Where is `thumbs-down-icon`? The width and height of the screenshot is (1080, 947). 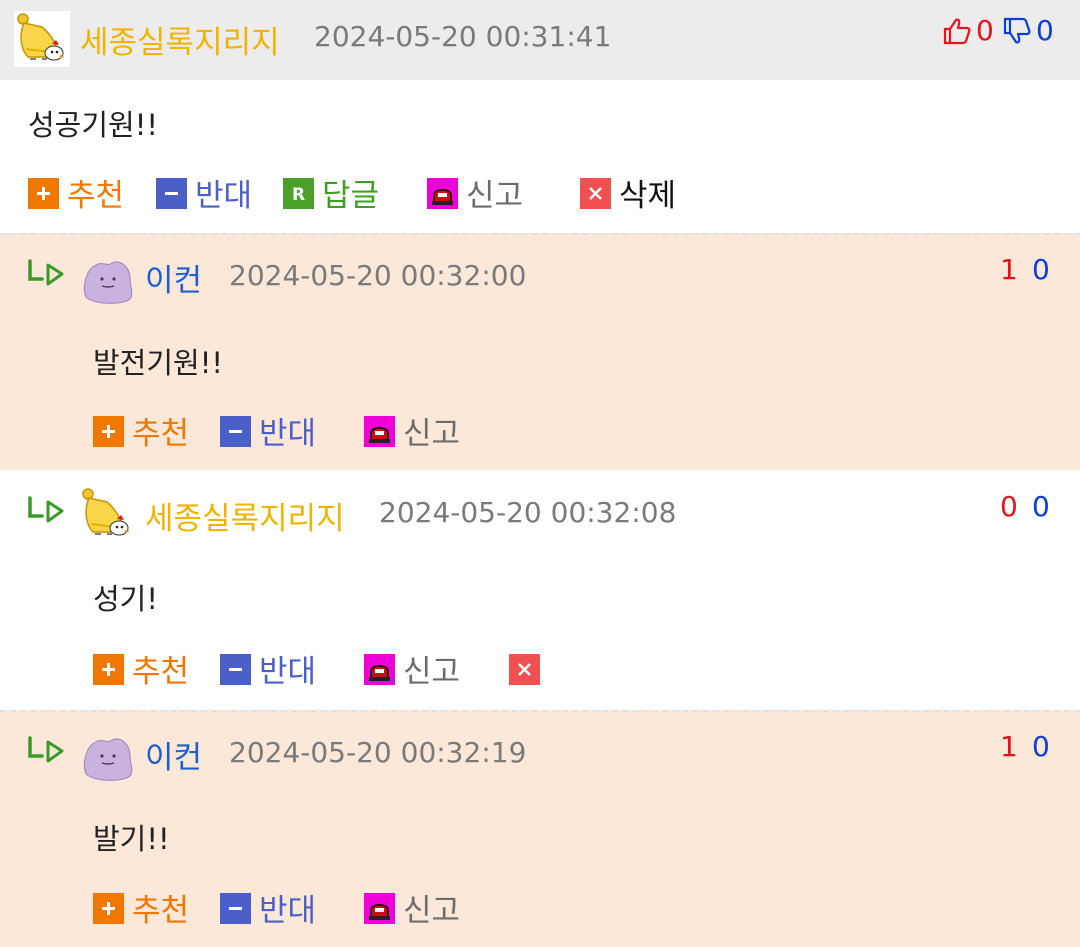
thumbs-down-icon is located at coordinates (1017, 31).